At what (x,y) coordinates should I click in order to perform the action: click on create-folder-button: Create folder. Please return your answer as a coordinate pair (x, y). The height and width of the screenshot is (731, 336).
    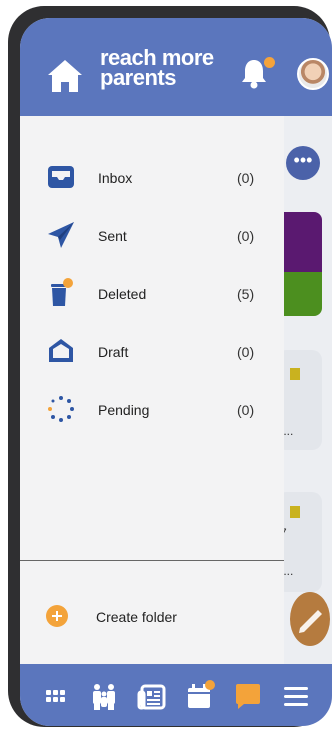
    Looking at the image, I should click on (152, 616).